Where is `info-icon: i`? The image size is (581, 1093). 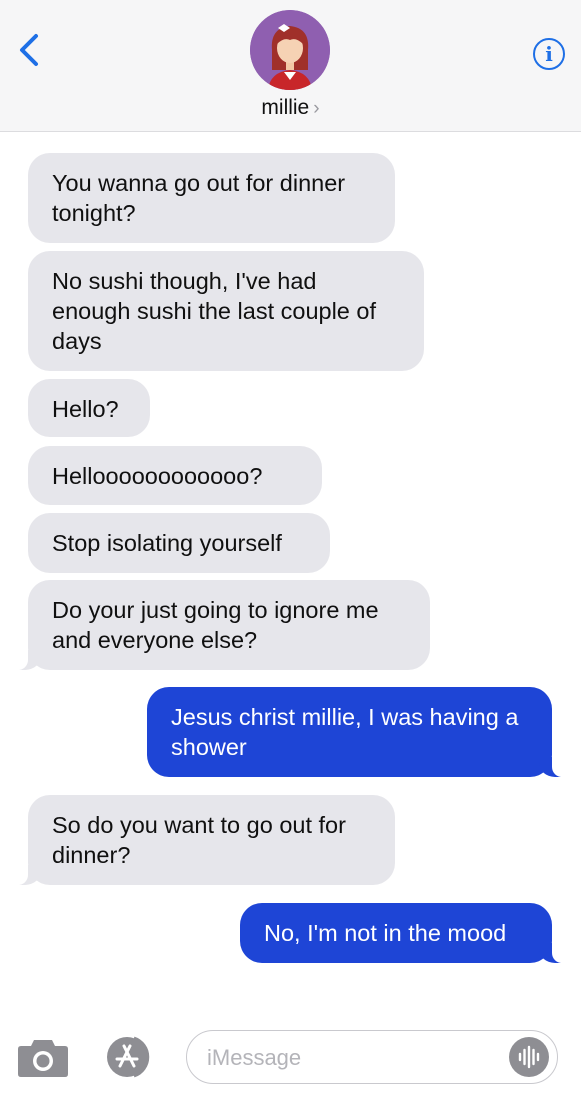 info-icon: i is located at coordinates (549, 54).